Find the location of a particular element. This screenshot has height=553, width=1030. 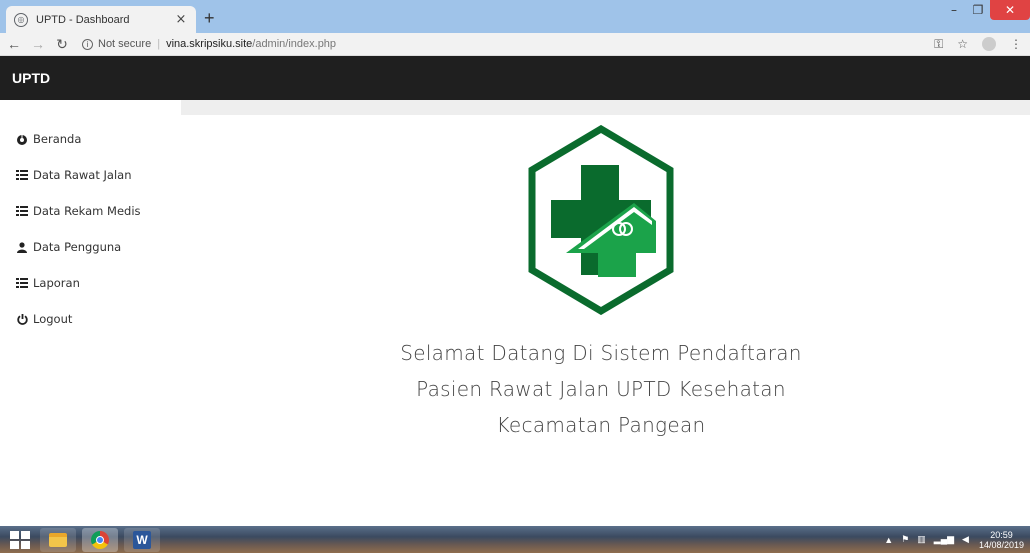

content-header-strip is located at coordinates (605, 107).